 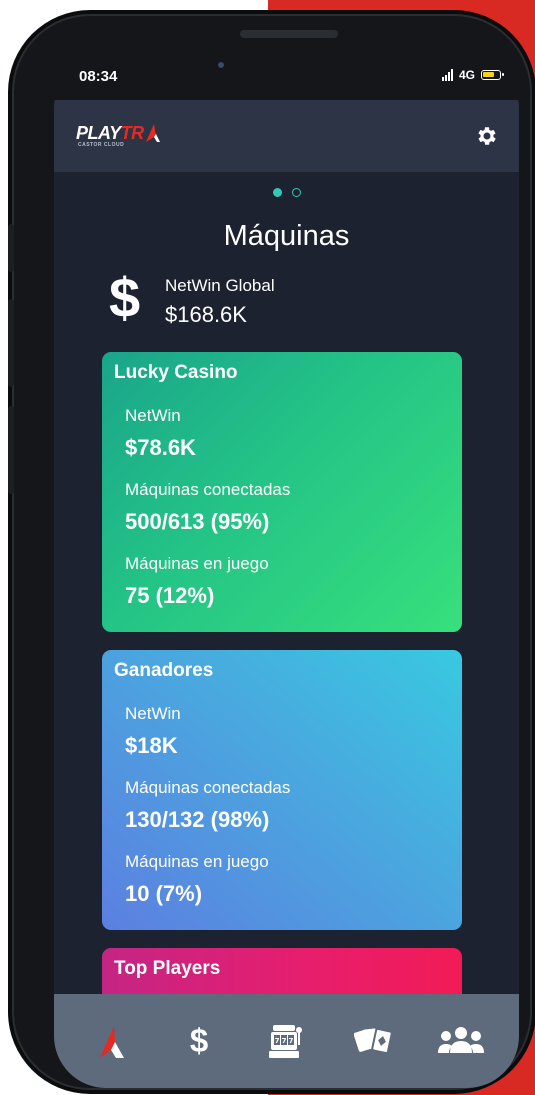 I want to click on logo-arrow-icon, so click(x=152, y=133).